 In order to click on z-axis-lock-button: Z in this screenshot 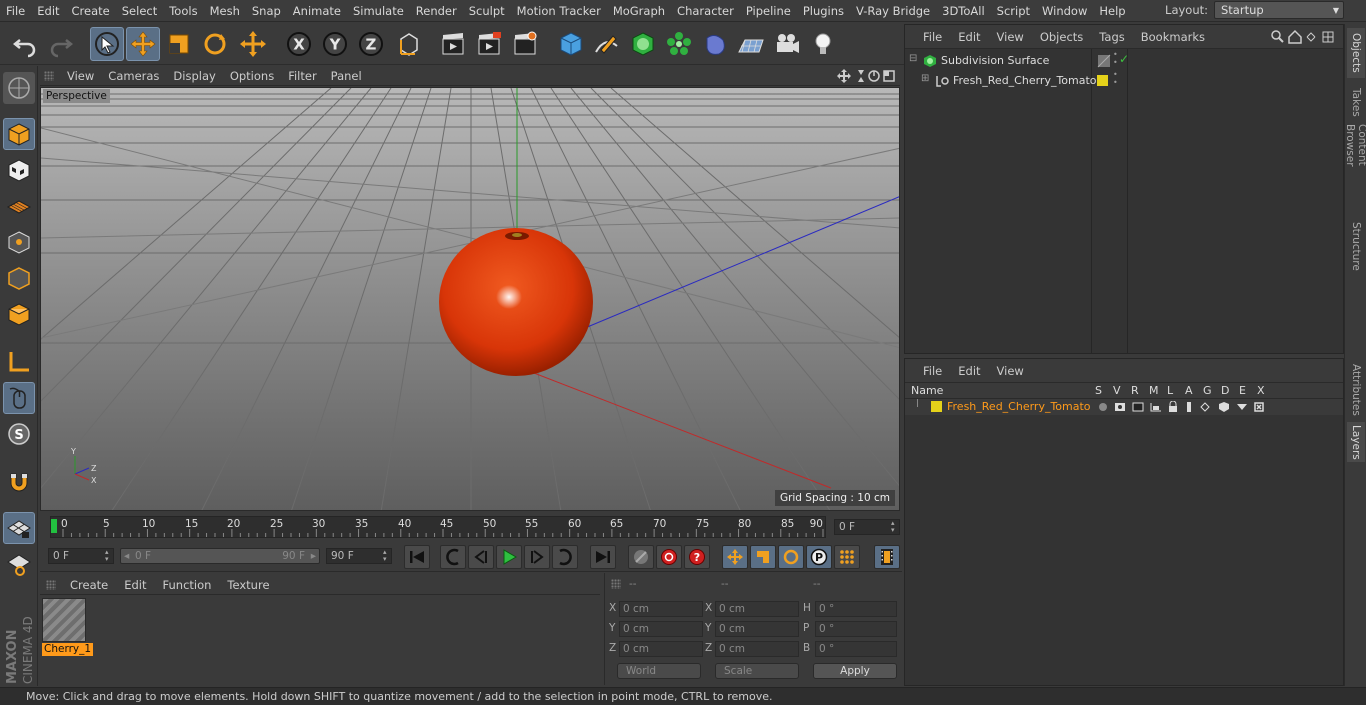, I will do `click(371, 44)`.